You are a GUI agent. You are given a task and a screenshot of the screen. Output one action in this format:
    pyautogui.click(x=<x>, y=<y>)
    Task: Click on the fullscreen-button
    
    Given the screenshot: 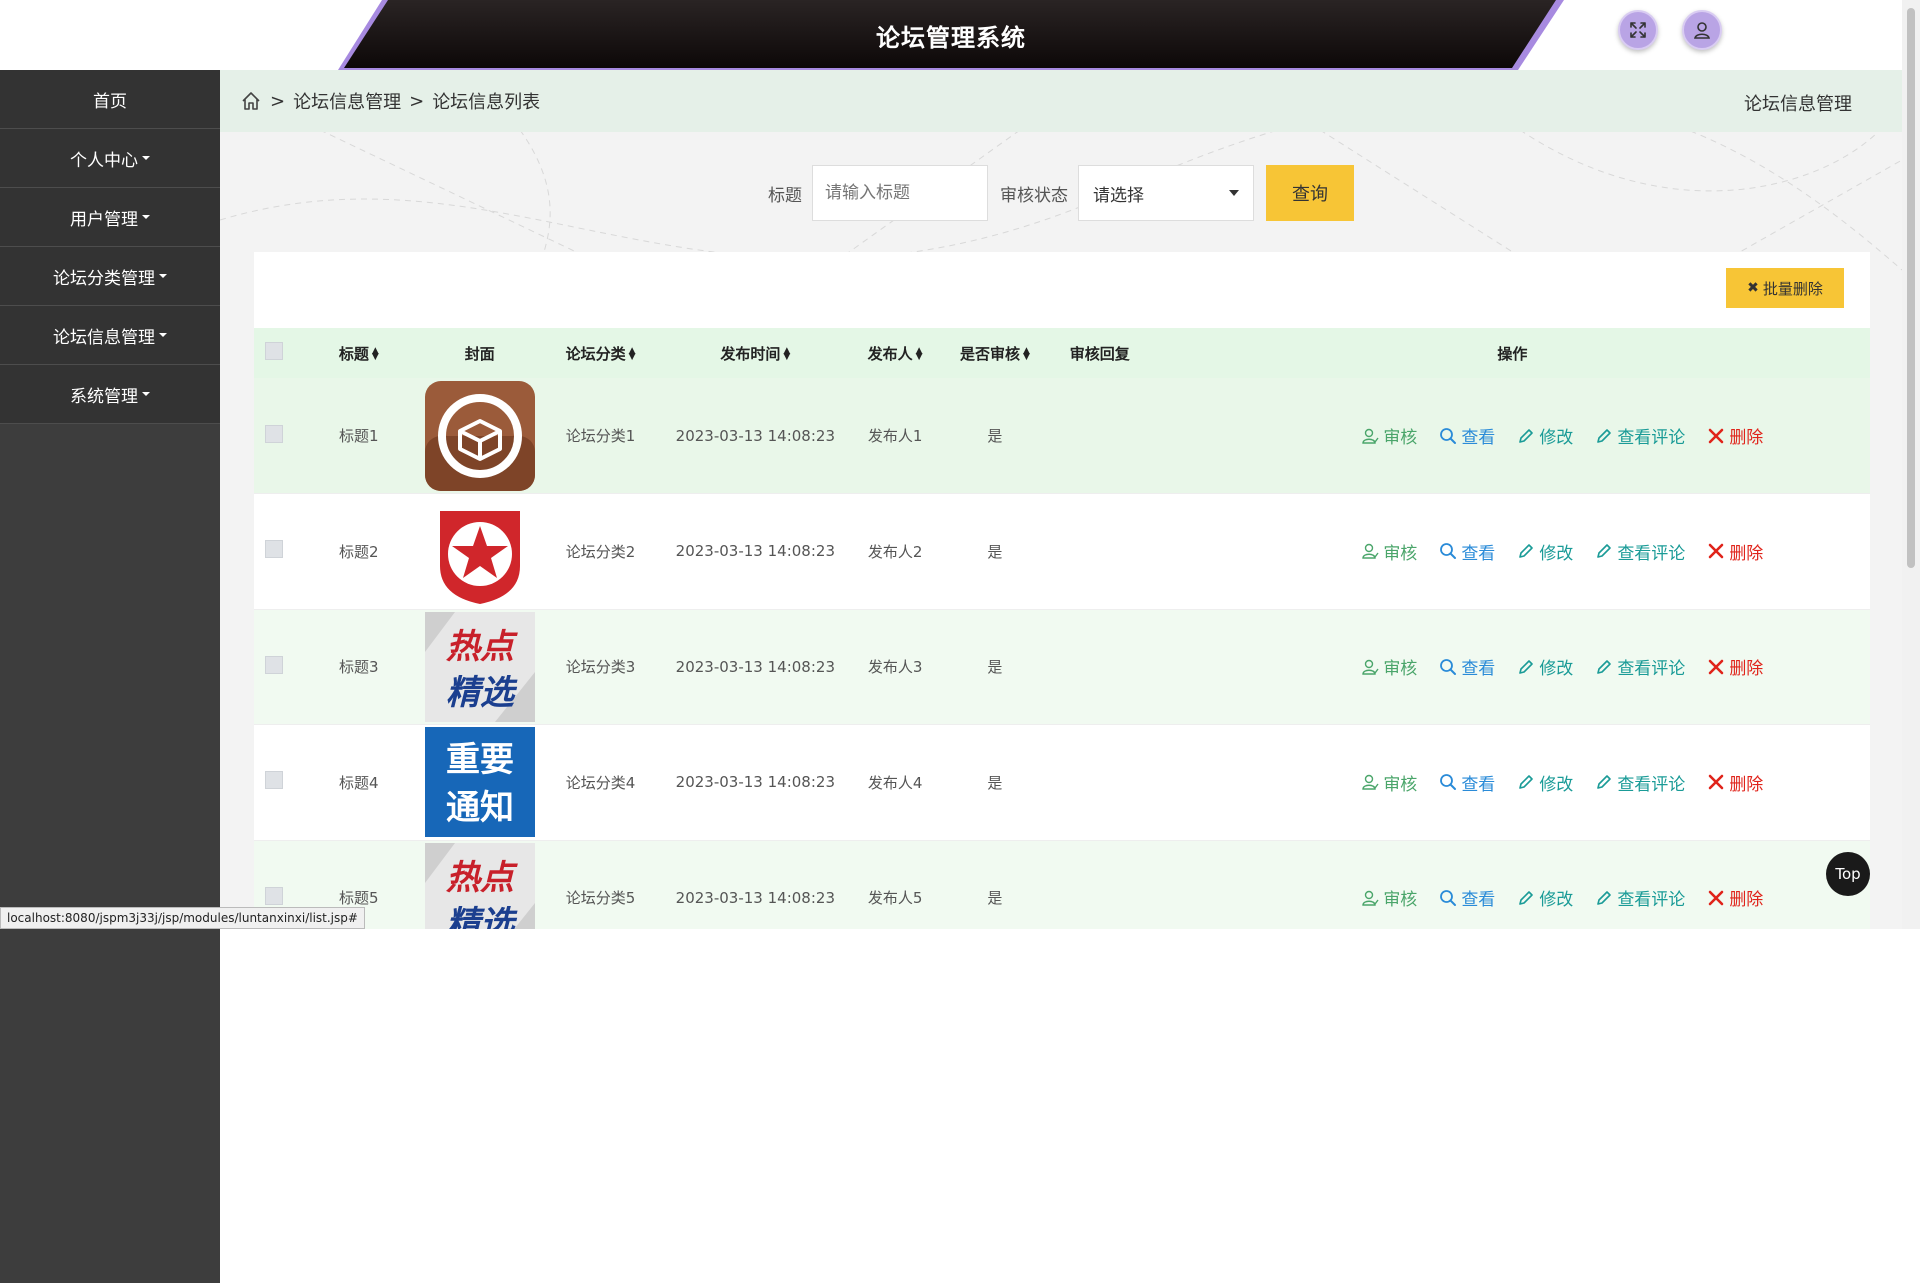 What is the action you would take?
    pyautogui.click(x=1638, y=30)
    